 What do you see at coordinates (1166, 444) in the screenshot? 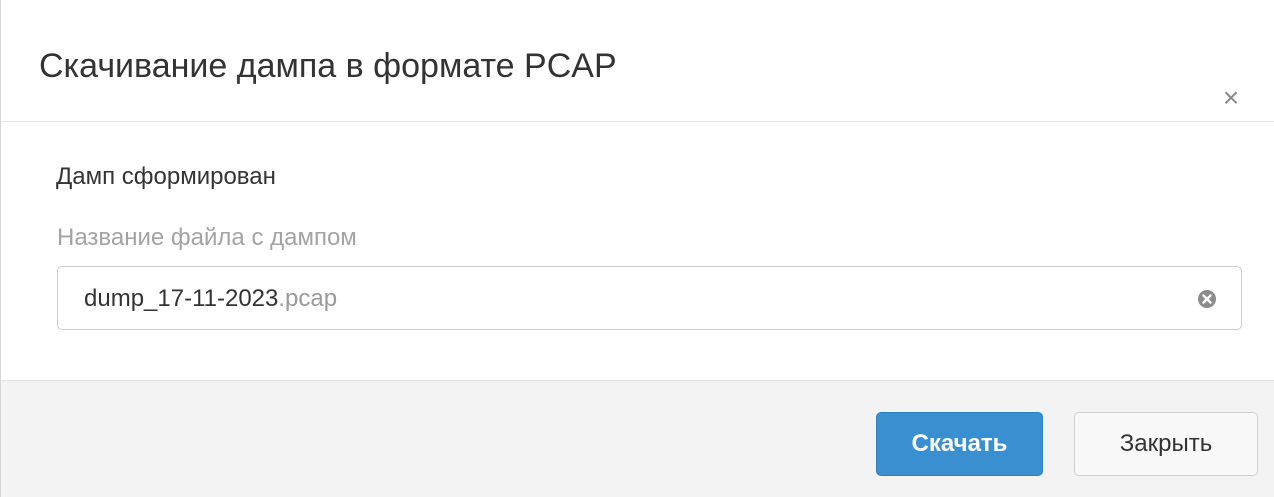
I see `close-button: Закрыть` at bounding box center [1166, 444].